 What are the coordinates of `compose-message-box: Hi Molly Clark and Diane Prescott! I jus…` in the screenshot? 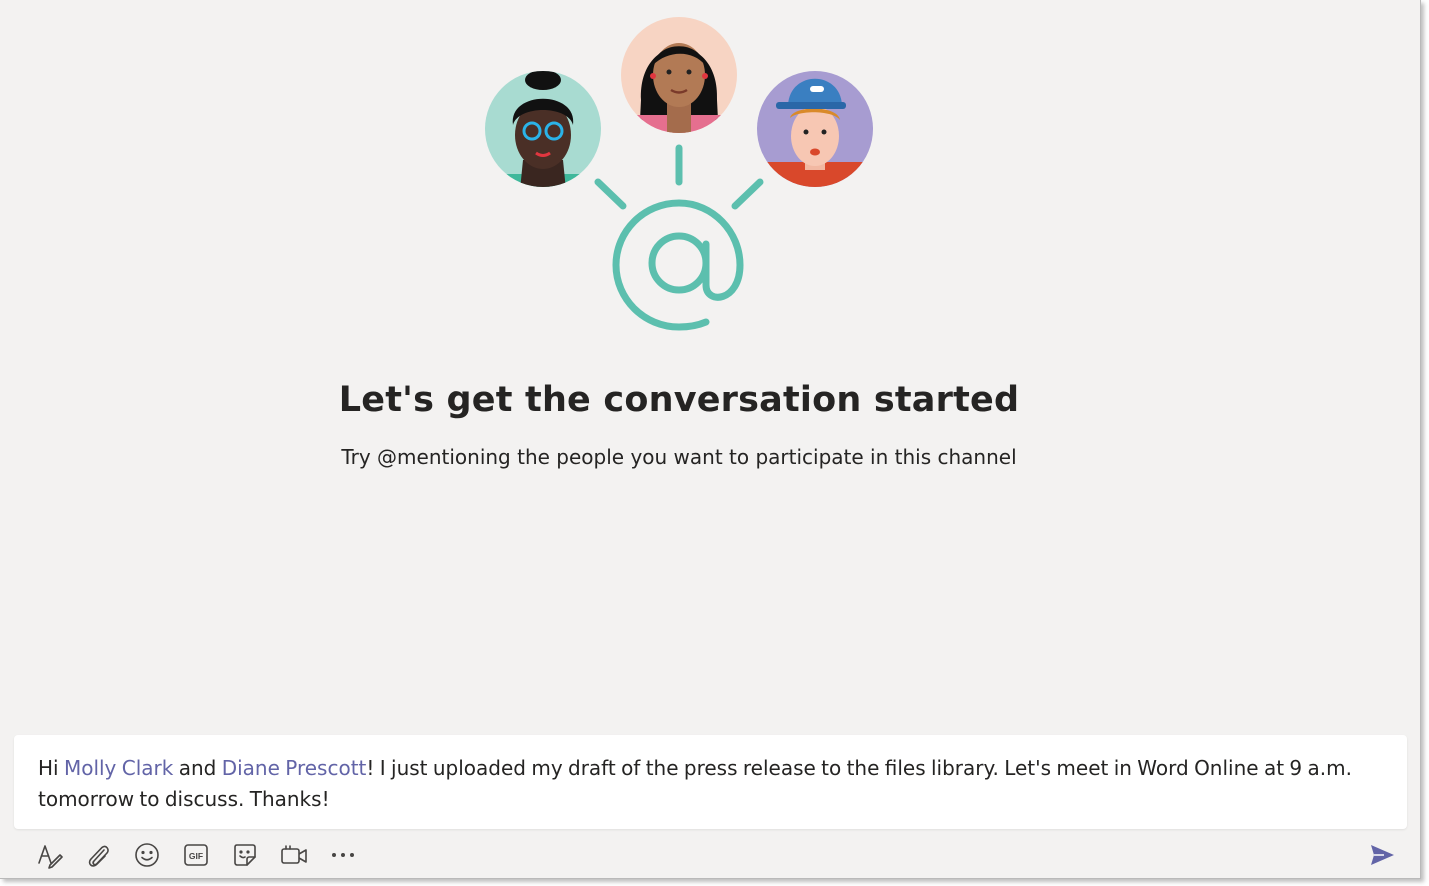 It's located at (710, 782).